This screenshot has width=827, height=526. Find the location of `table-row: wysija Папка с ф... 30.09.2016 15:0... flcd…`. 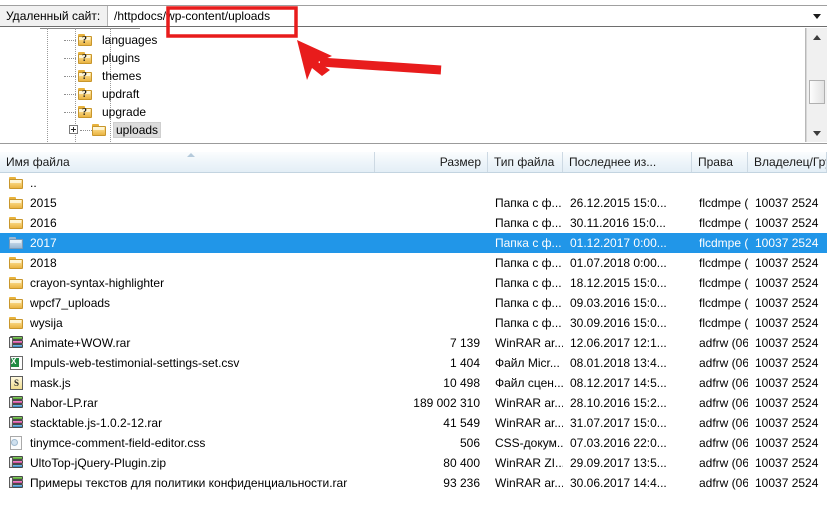

table-row: wysija Папка с ф... 30.09.2016 15:0... flcd… is located at coordinates (413, 323).